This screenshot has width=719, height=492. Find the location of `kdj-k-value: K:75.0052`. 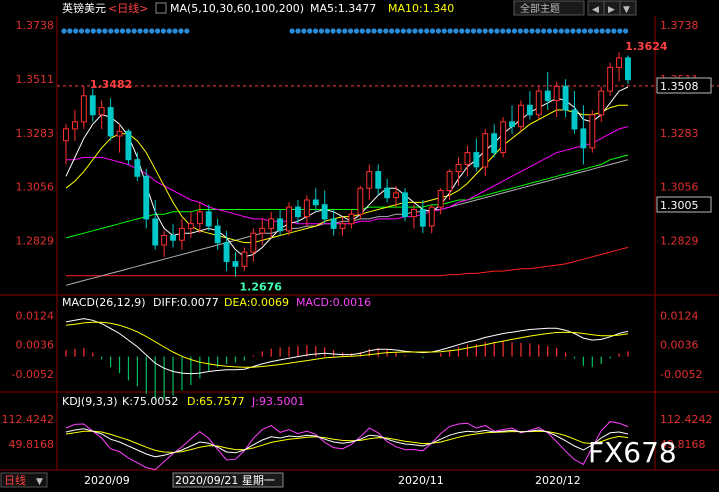

kdj-k-value: K:75.0052 is located at coordinates (150, 401).